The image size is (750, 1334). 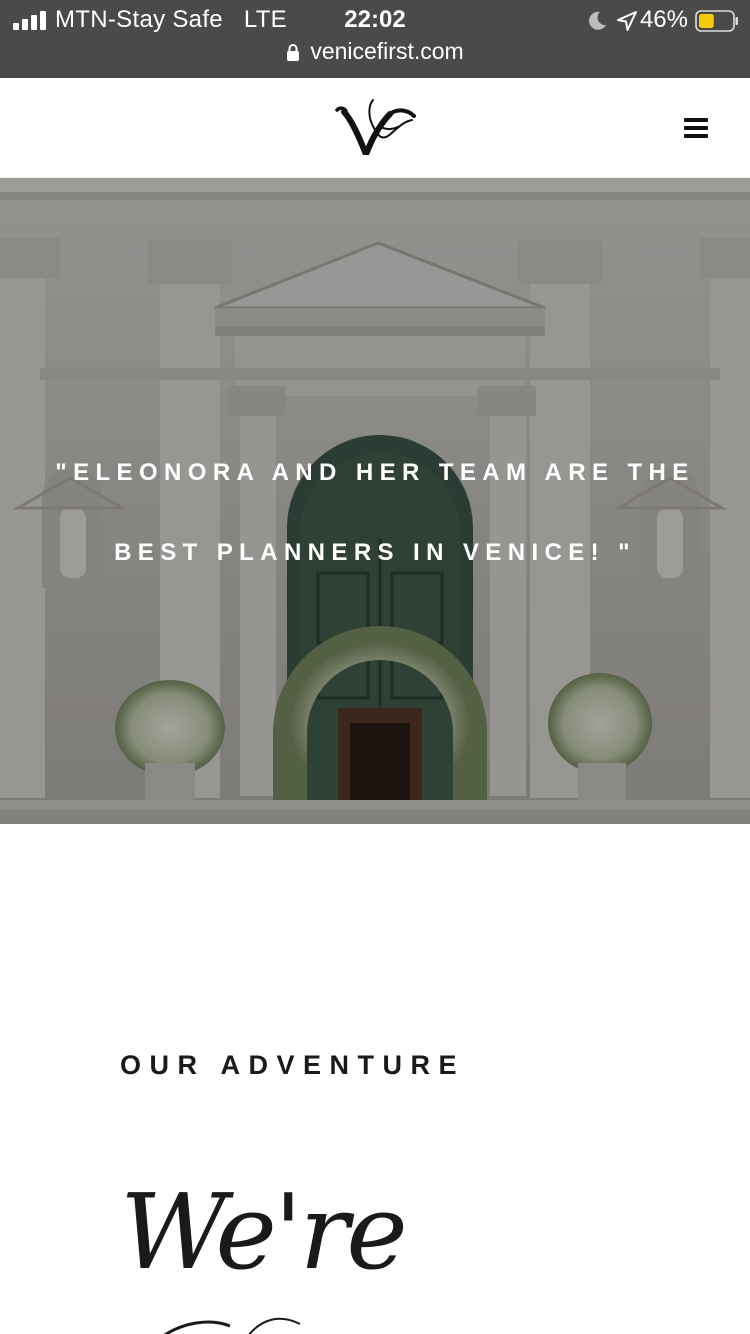 I want to click on address-bar: venicefirst.com, so click(x=375, y=51).